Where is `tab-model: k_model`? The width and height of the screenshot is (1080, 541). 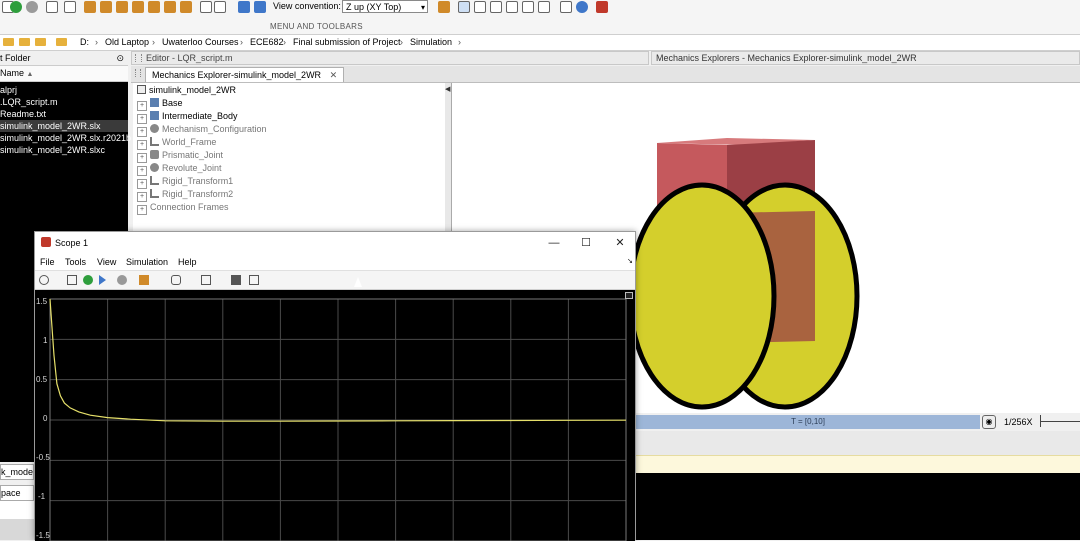 tab-model: k_model is located at coordinates (17, 472).